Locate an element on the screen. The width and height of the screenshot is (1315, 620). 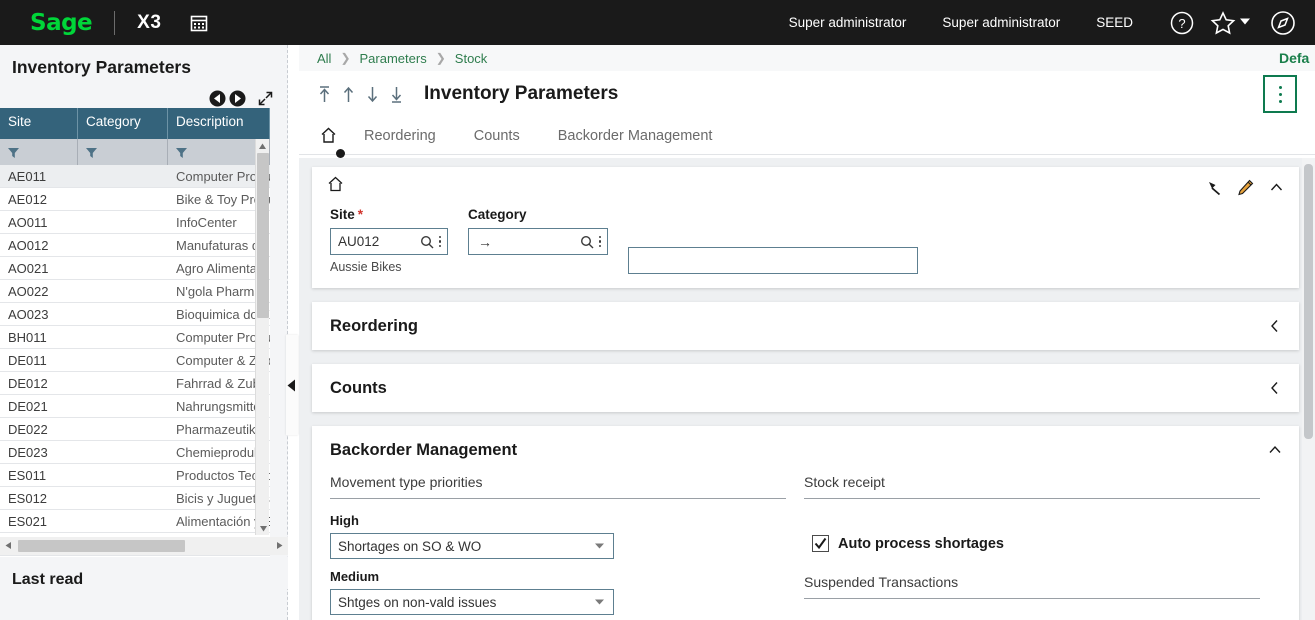
filter-icon-site is located at coordinates (39, 152).